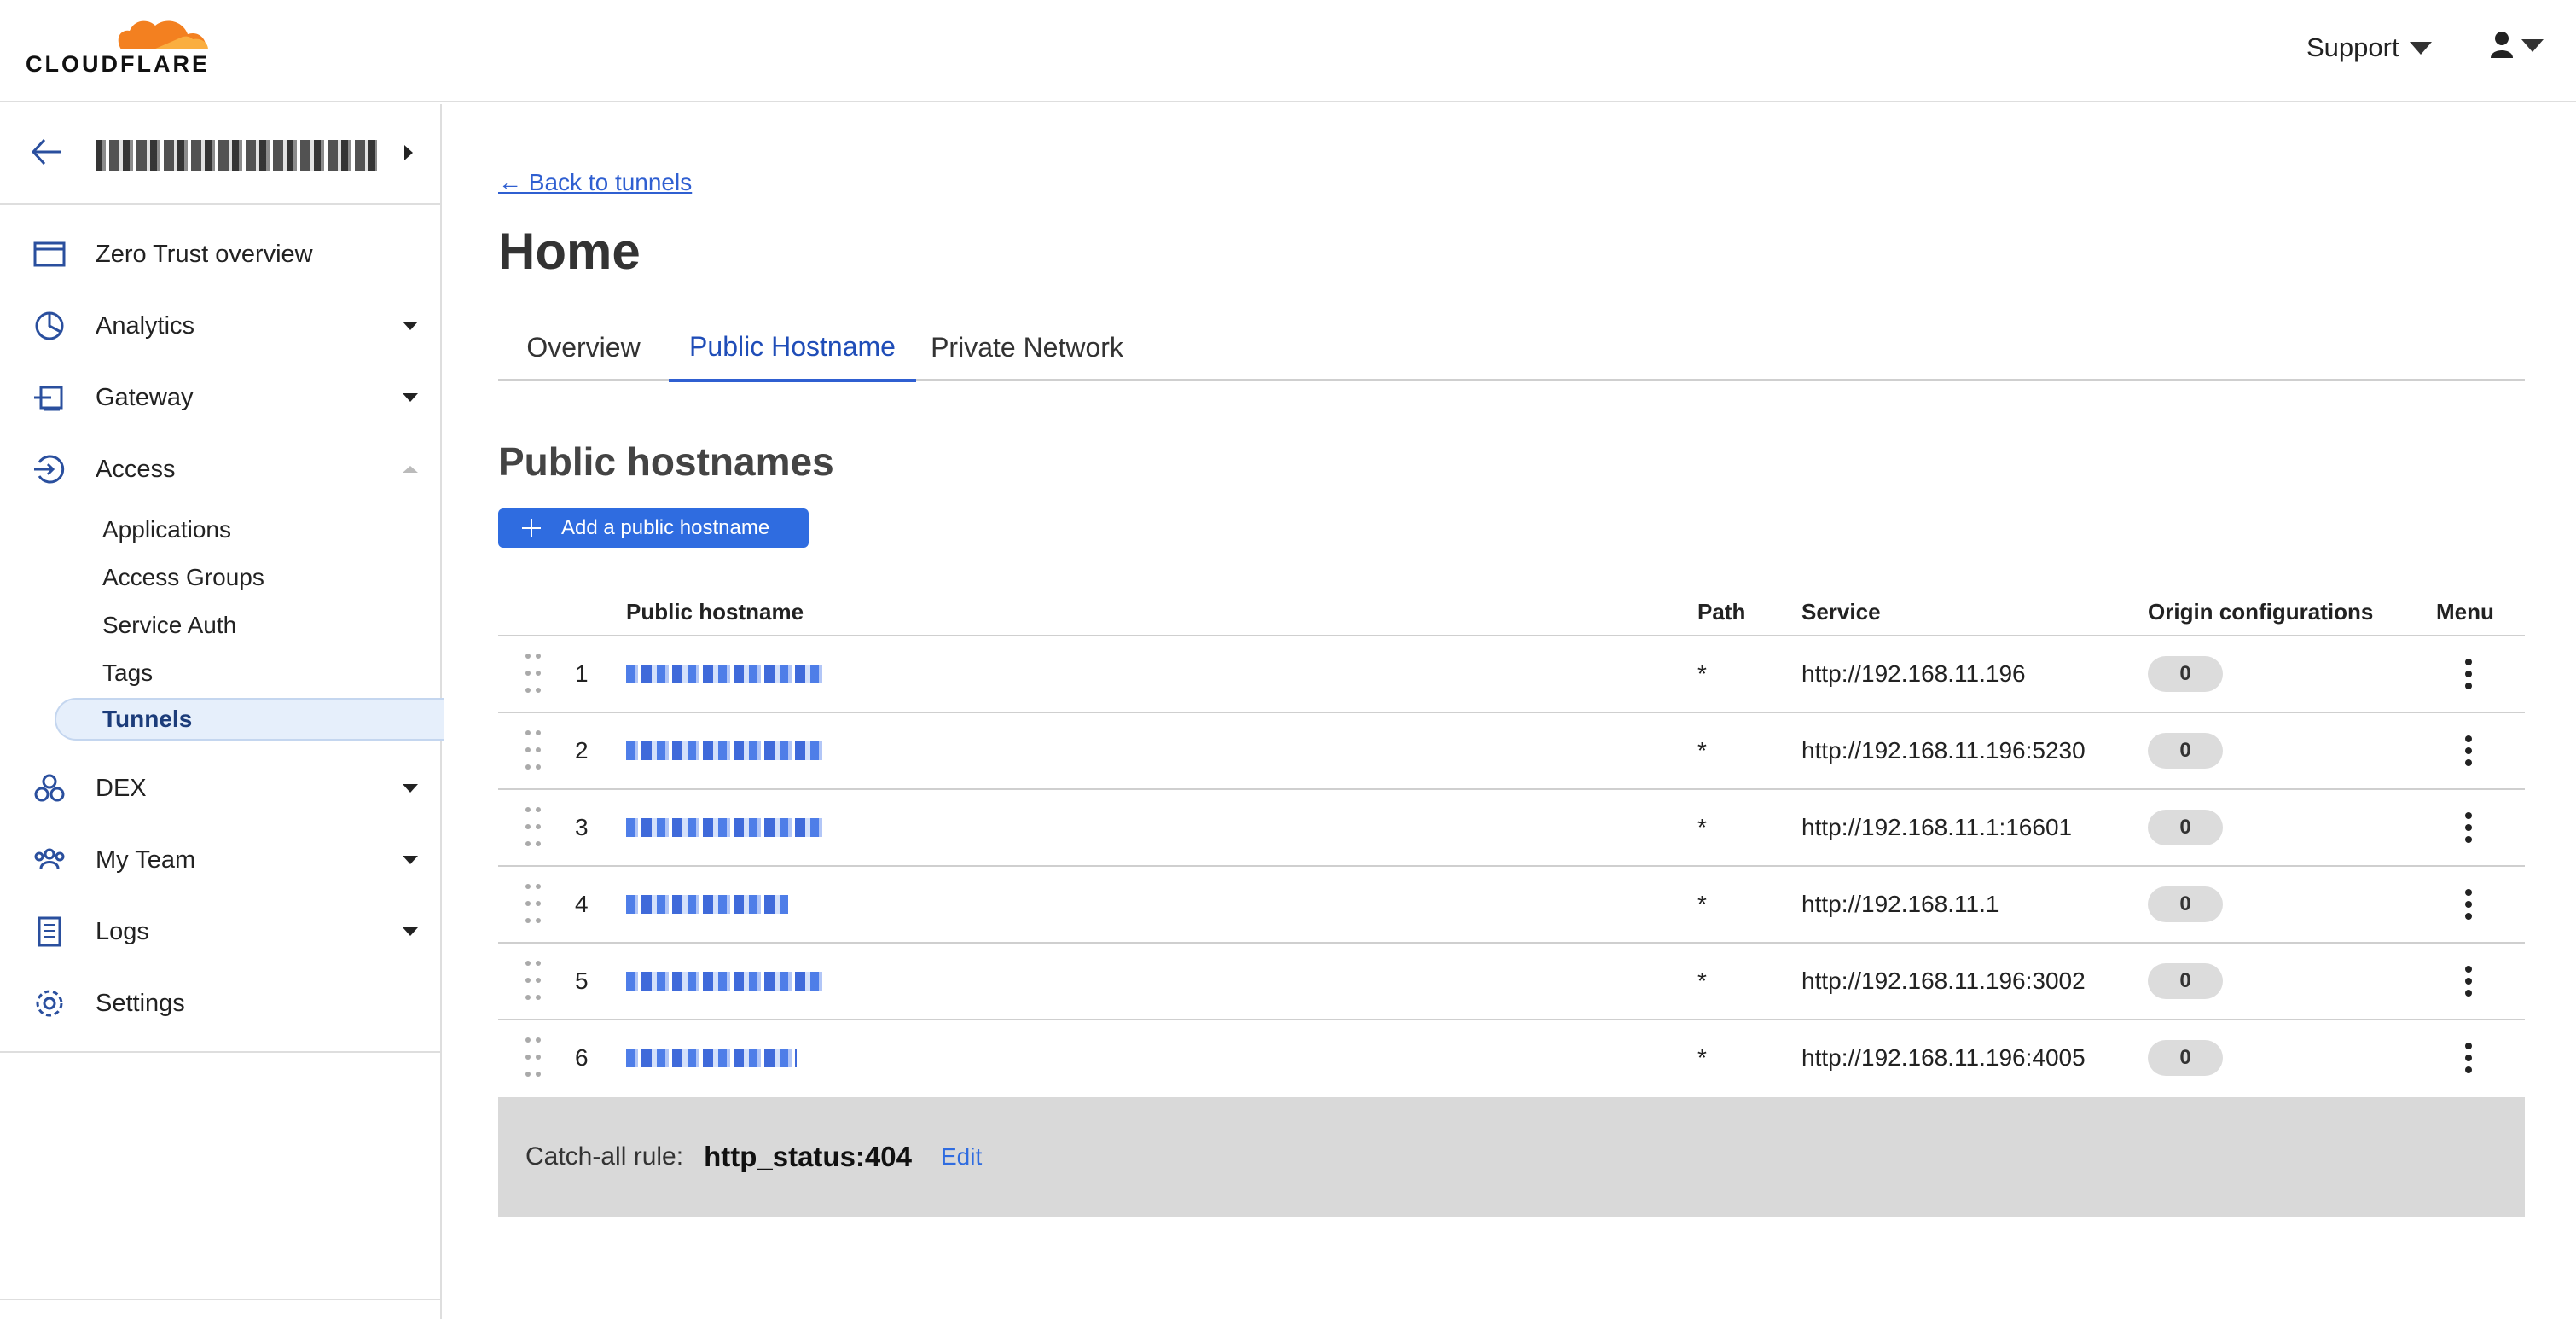  I want to click on user-menu, so click(2516, 45).